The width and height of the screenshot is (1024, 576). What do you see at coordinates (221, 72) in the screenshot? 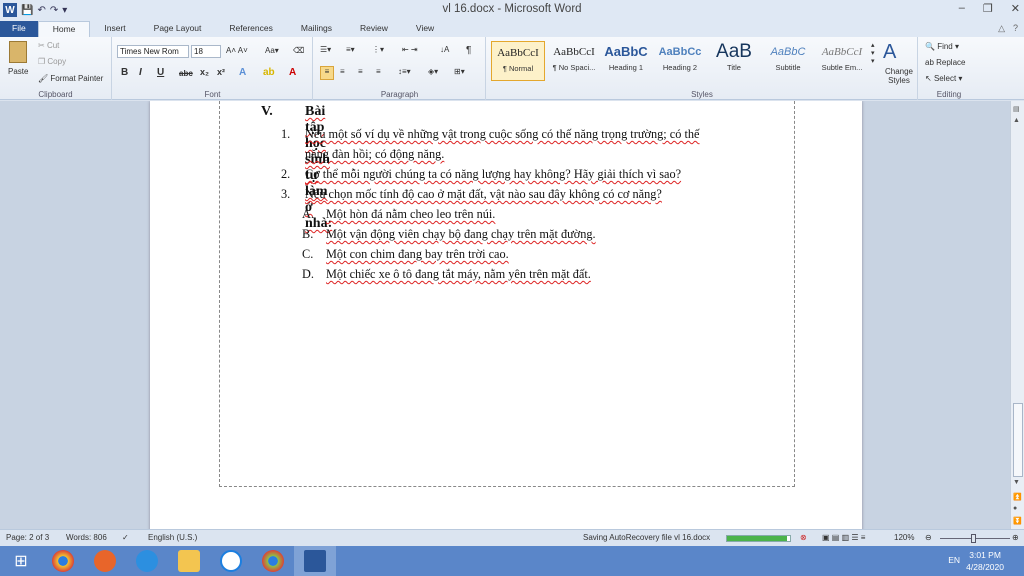
I see `superscript-button: x²` at bounding box center [221, 72].